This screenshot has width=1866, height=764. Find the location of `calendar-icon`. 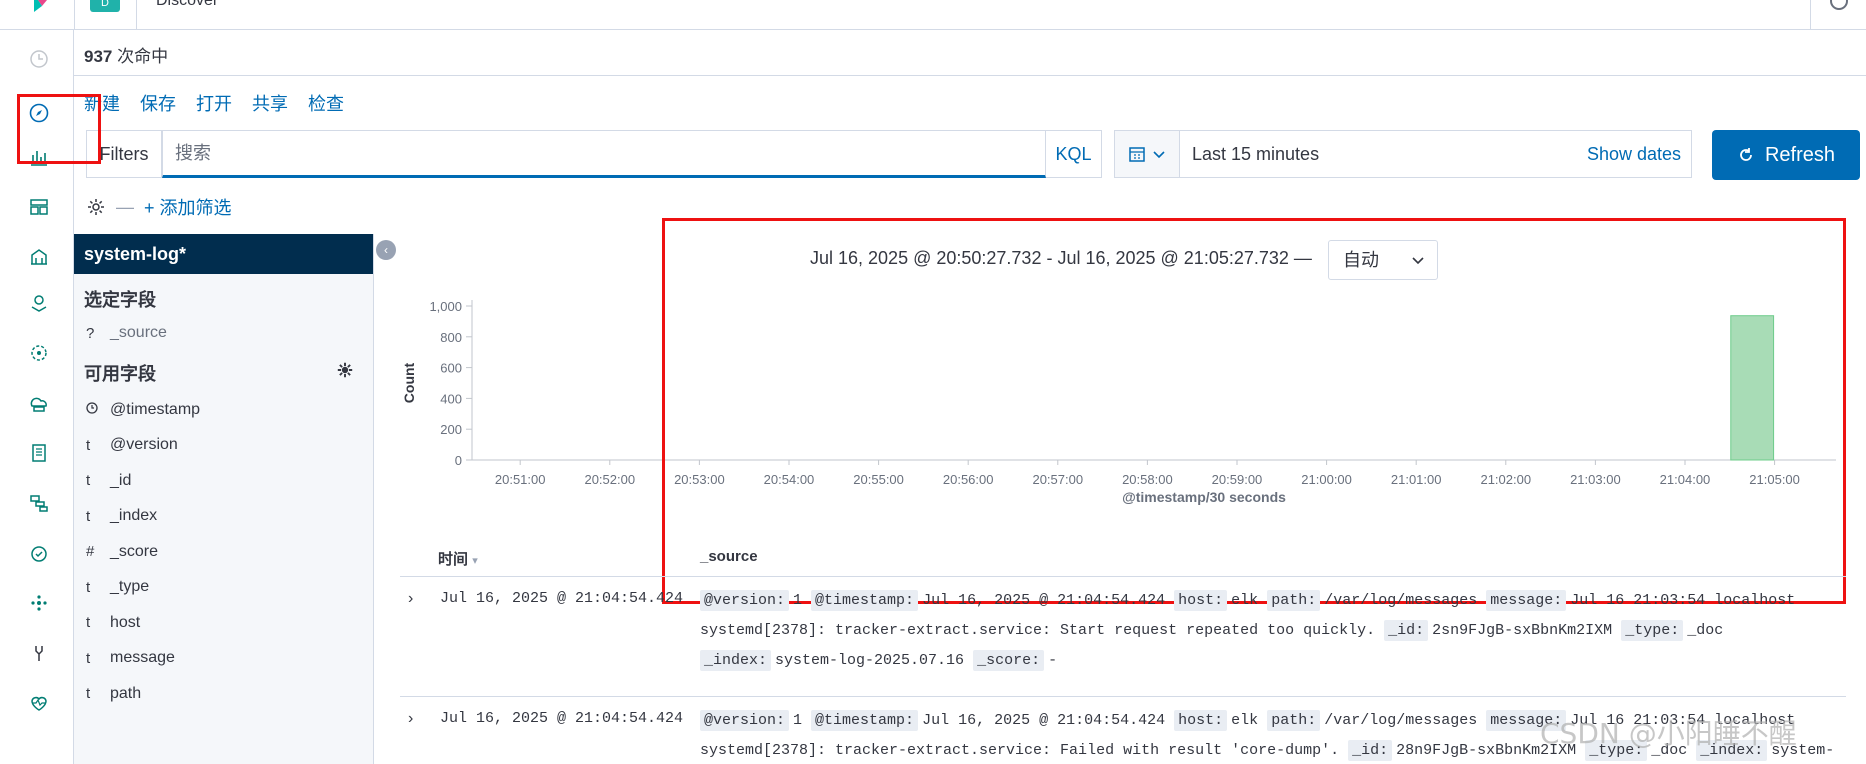

calendar-icon is located at coordinates (1137, 154).